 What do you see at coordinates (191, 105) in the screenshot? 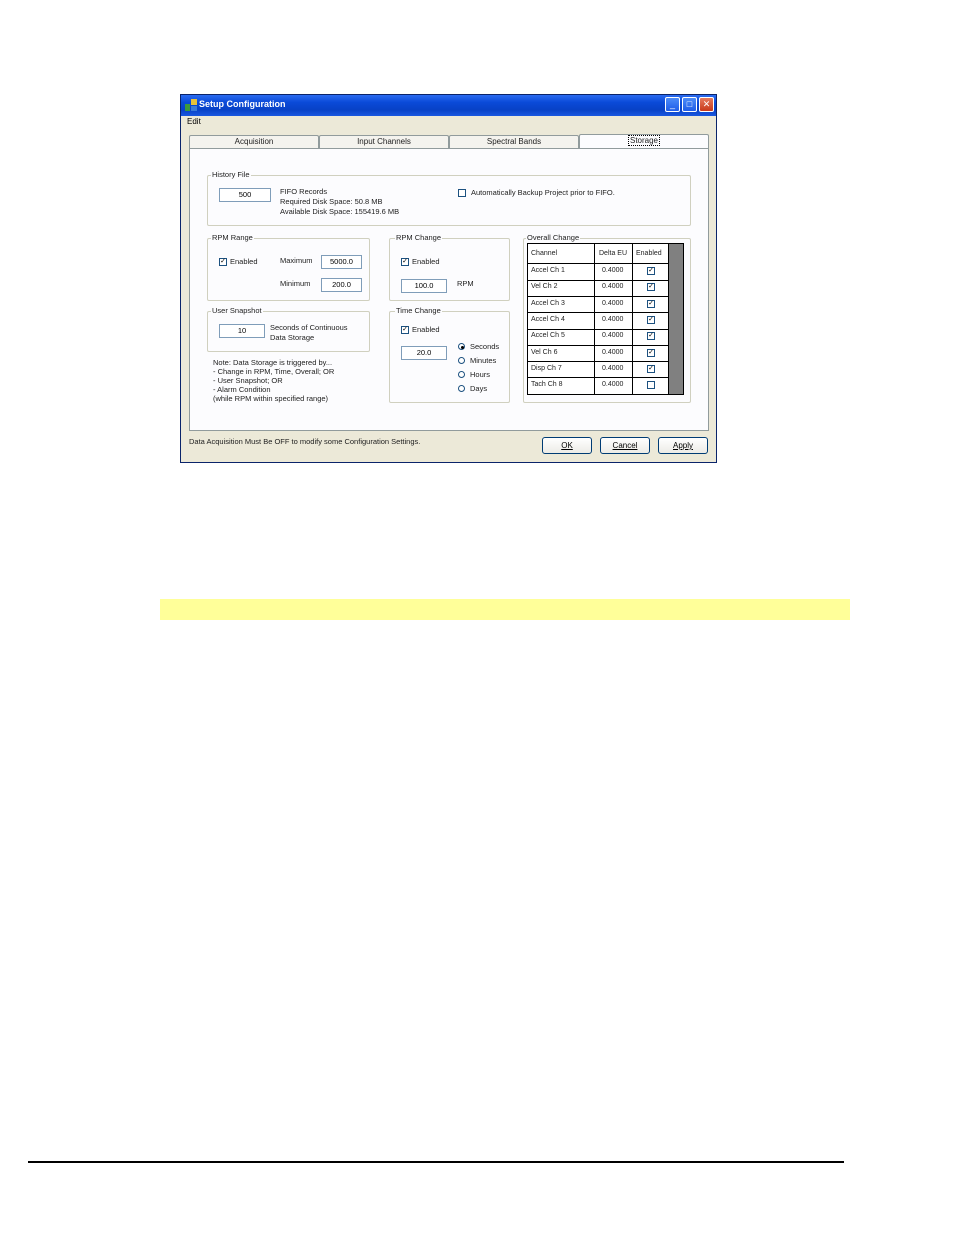
I see `app-icon` at bounding box center [191, 105].